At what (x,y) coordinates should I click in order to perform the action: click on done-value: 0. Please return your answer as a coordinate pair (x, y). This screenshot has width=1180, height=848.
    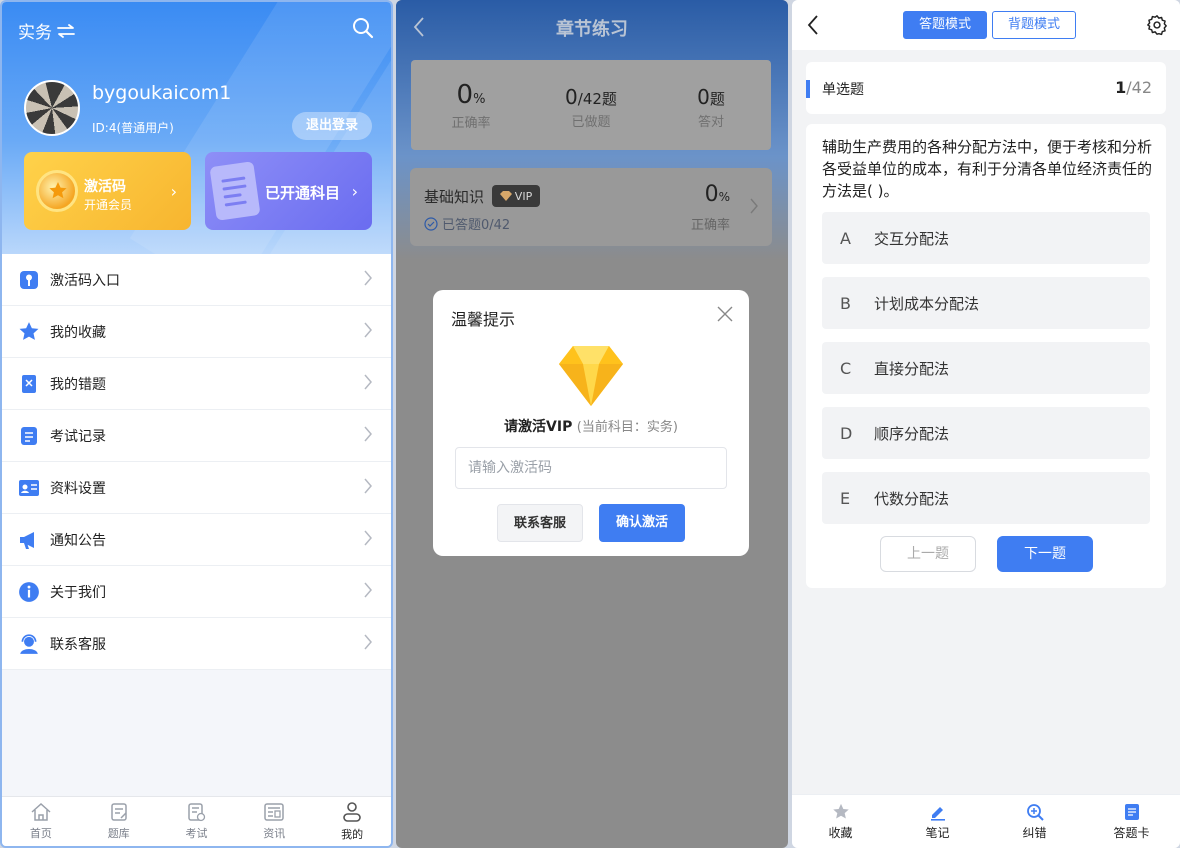
    Looking at the image, I should click on (571, 97).